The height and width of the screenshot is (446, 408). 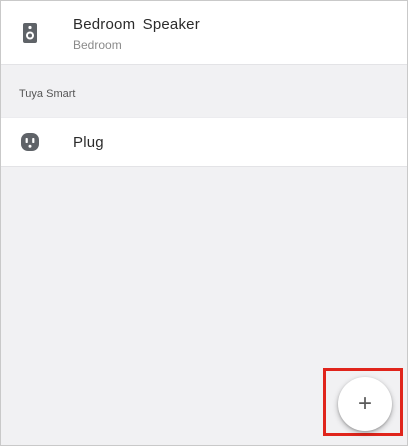 What do you see at coordinates (30, 33) in the screenshot?
I see `speaker-icon` at bounding box center [30, 33].